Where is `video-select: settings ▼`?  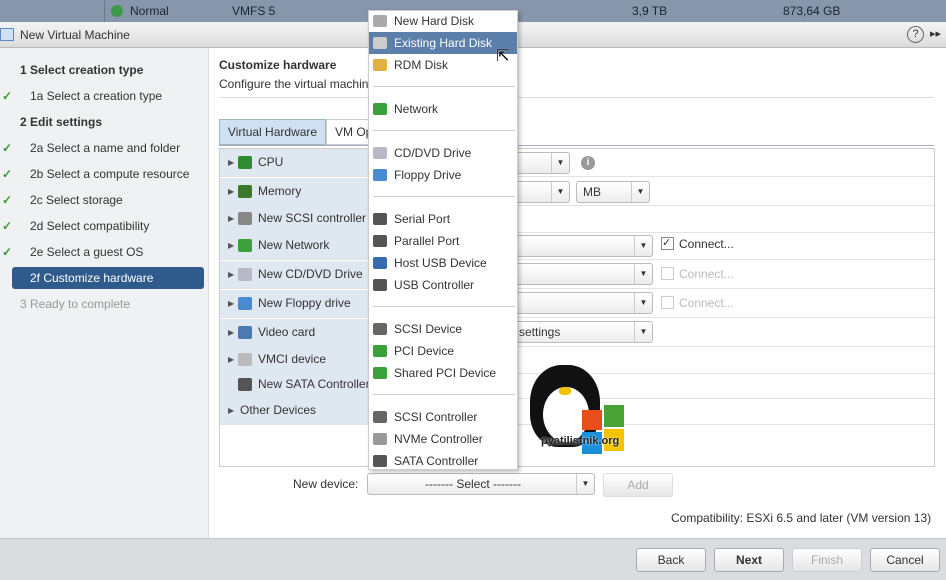 video-select: settings ▼ is located at coordinates (576, 332).